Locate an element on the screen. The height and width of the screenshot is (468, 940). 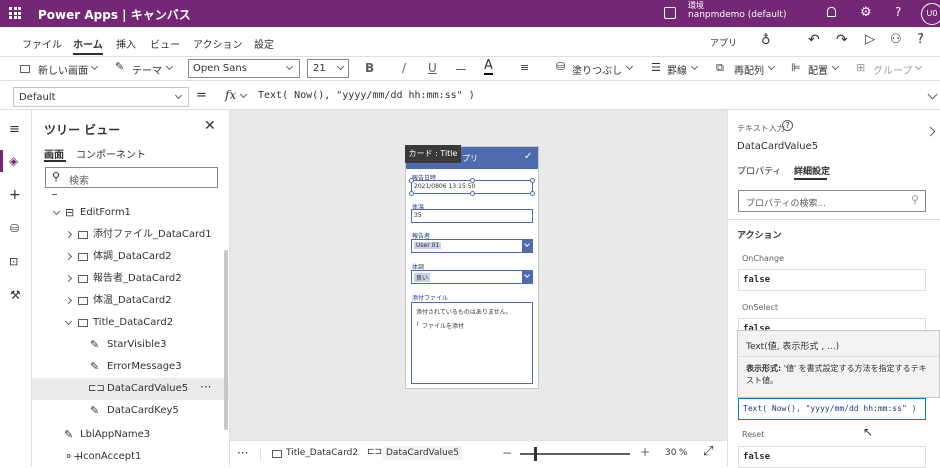
fx-button: fx is located at coordinates (230, 95).